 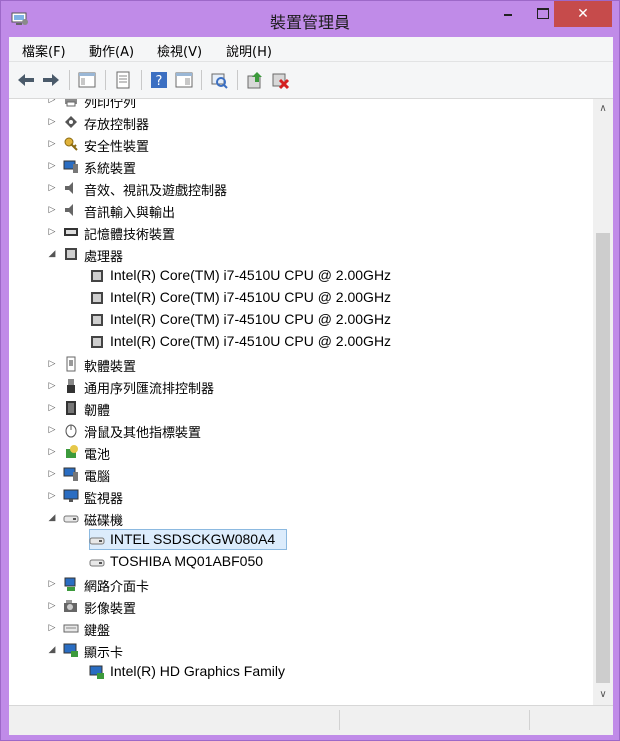 I want to click on menu-action: 動作(A), so click(x=111, y=50).